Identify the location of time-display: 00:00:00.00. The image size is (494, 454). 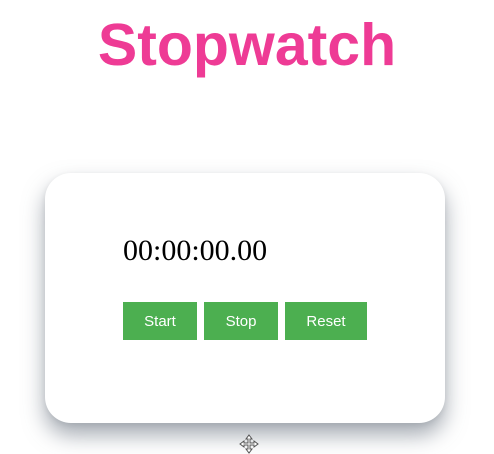
(195, 250).